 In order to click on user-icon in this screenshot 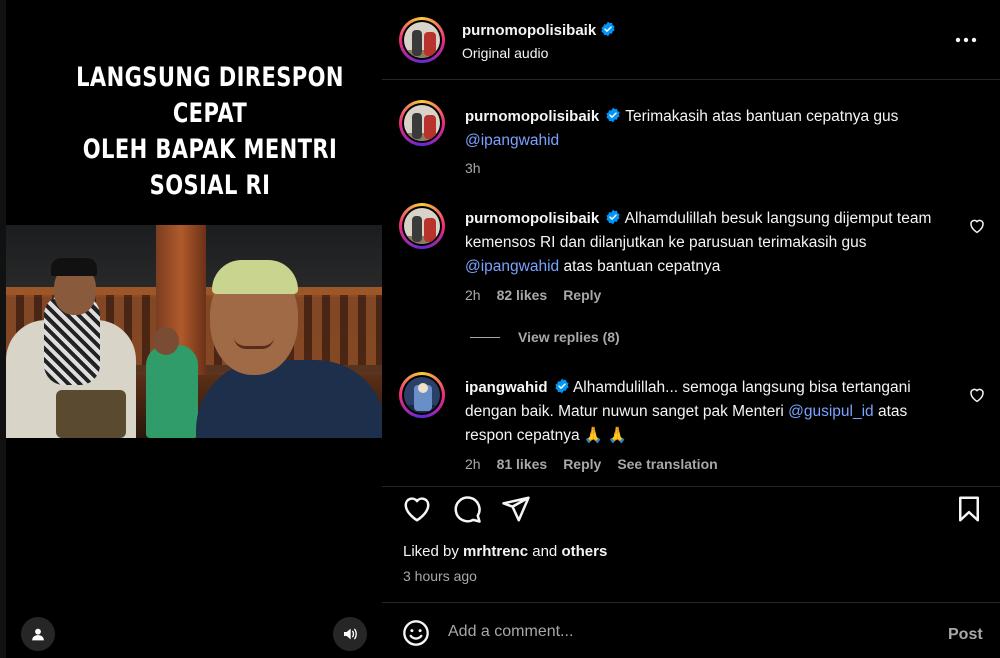, I will do `click(38, 634)`.